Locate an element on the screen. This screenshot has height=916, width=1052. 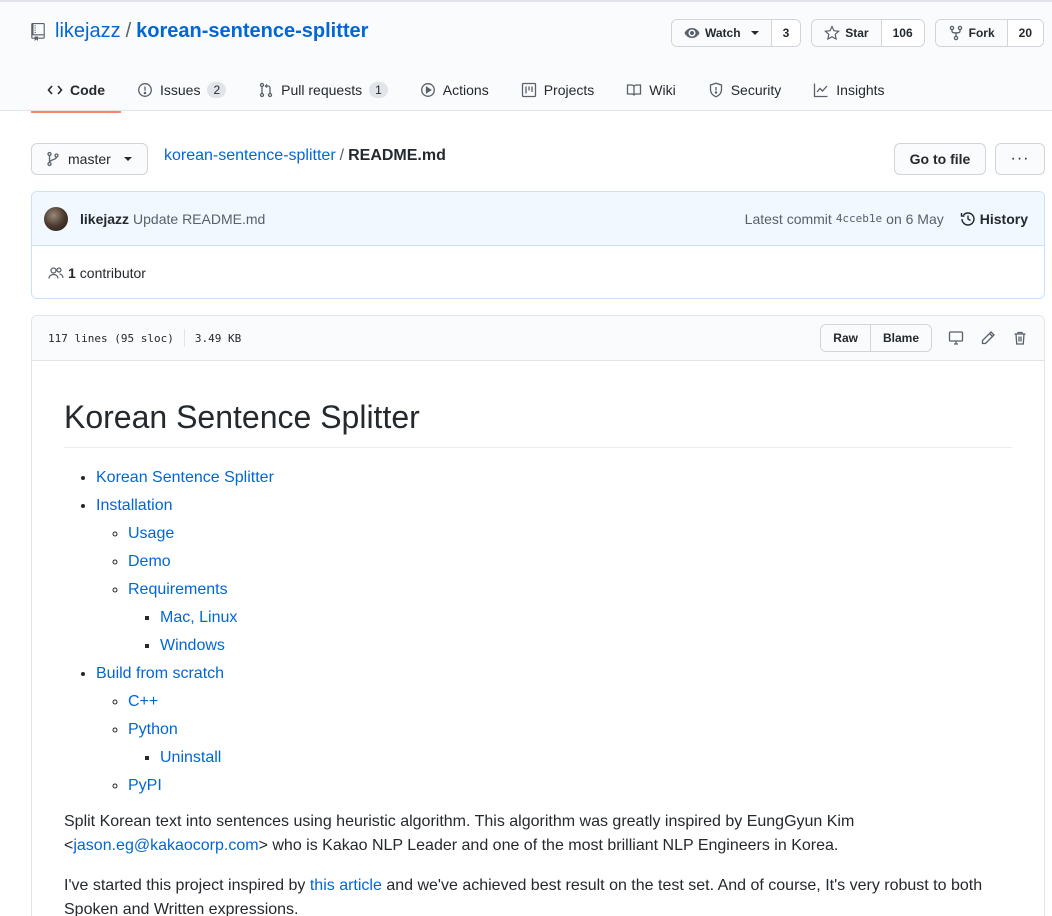
repo-title: likejazz / korean-sentence-splitter is located at coordinates (199, 31).